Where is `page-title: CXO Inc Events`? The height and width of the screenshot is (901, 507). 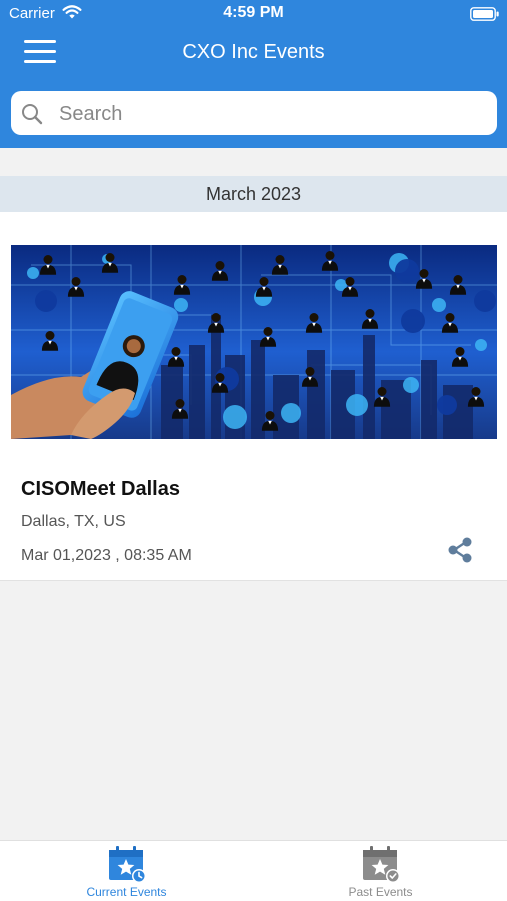
page-title: CXO Inc Events is located at coordinates (253, 52).